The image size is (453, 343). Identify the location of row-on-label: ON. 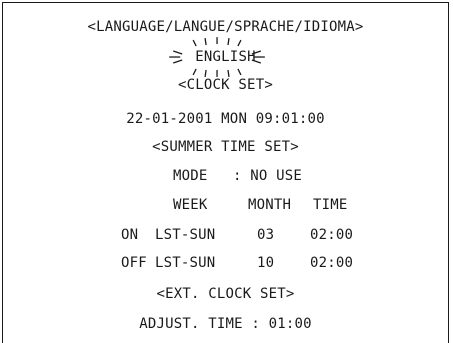
(130, 235).